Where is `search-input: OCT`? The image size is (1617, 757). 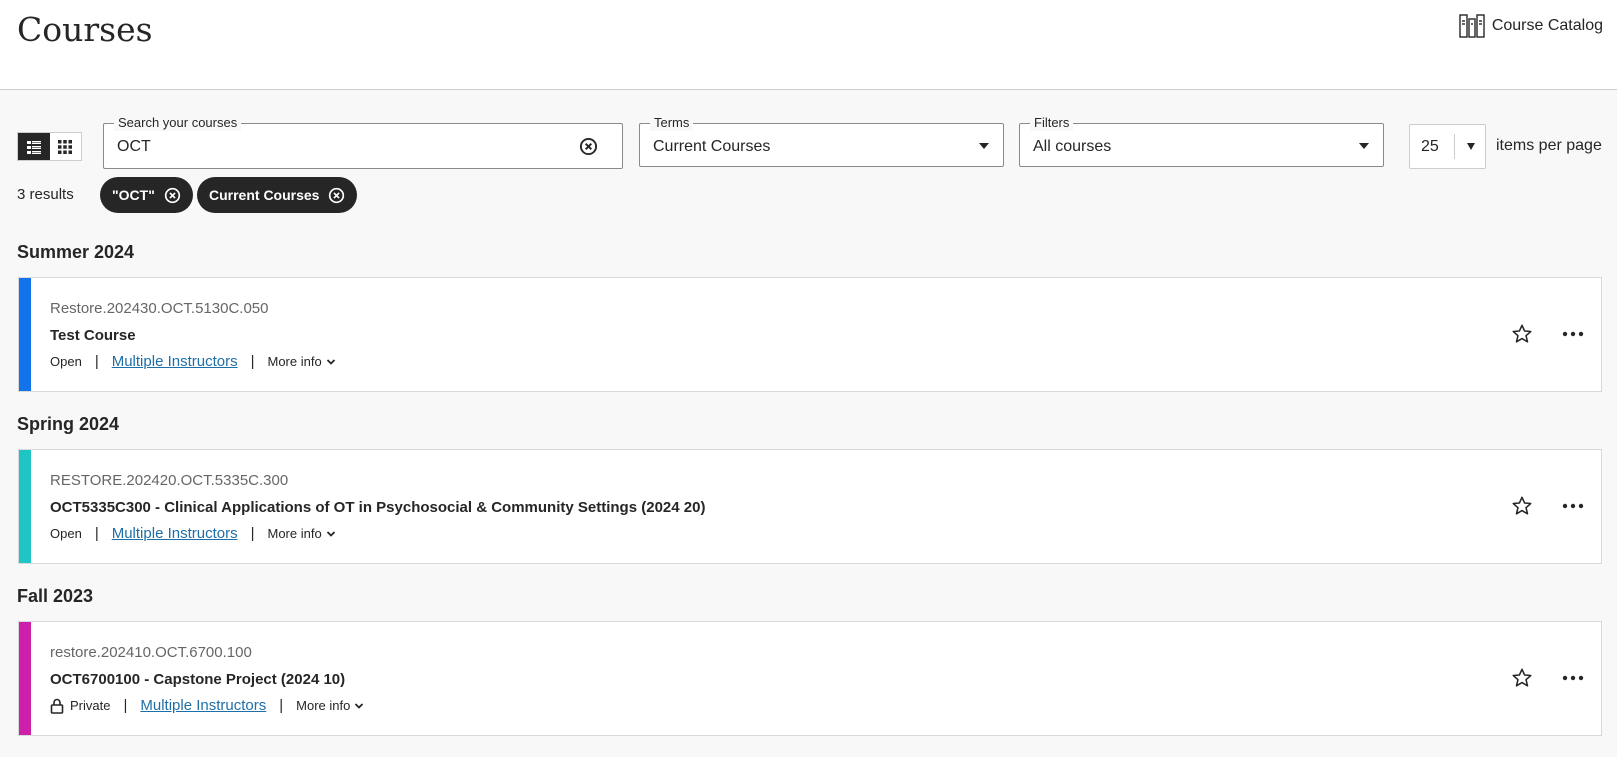 search-input: OCT is located at coordinates (134, 147).